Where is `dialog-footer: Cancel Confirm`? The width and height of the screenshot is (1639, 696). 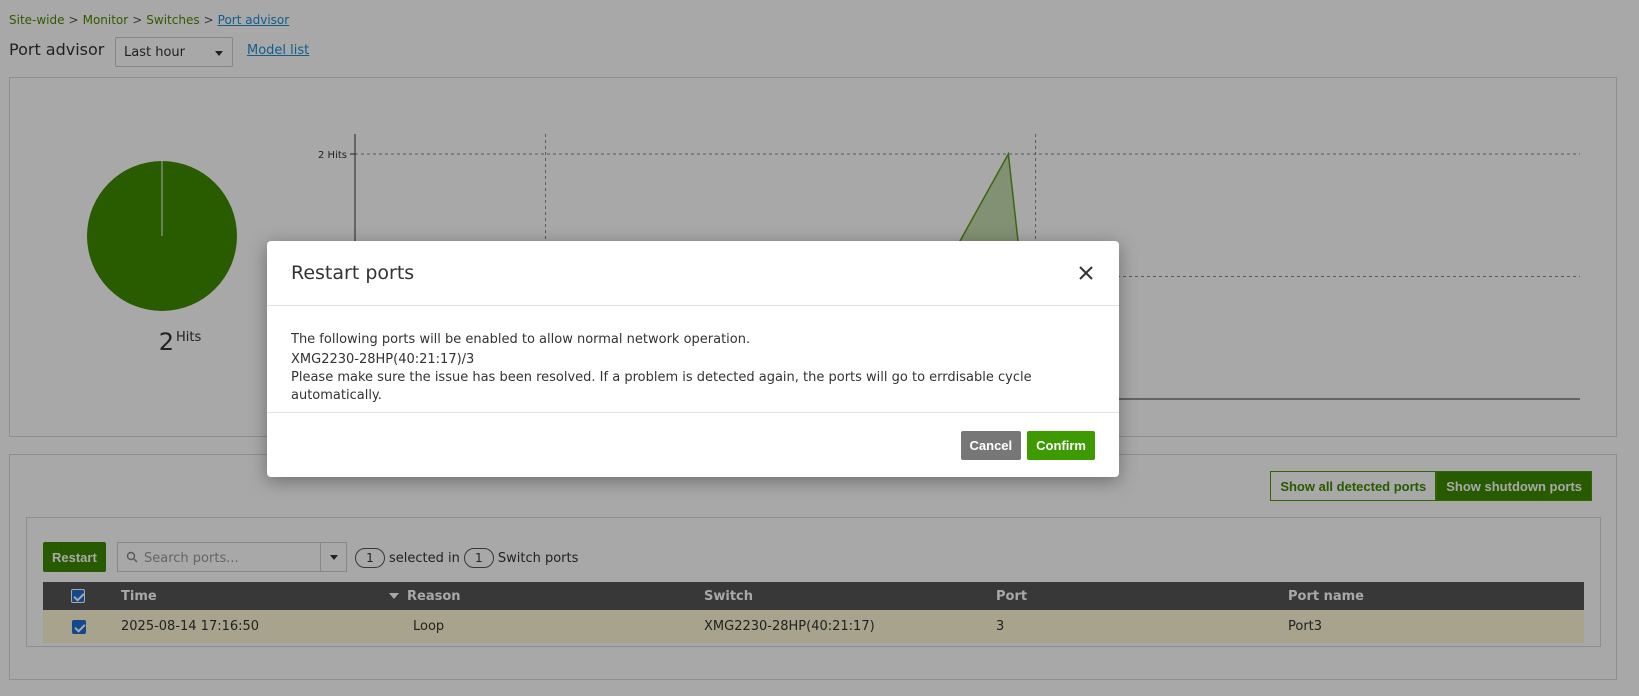
dialog-footer: Cancel Confirm is located at coordinates (1027, 445).